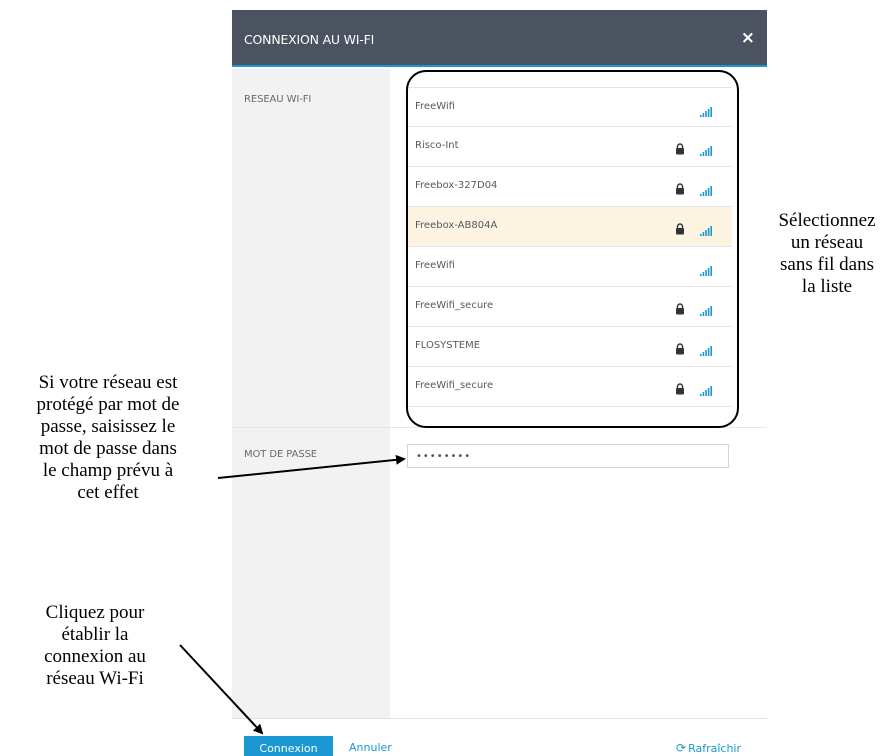 This screenshot has height=756, width=892. What do you see at coordinates (499, 38) in the screenshot?
I see `dialog-header: CONNEXION AU WI-FI ×` at bounding box center [499, 38].